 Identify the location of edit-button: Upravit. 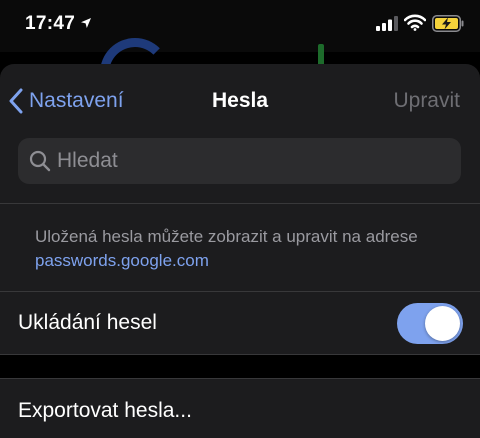
(426, 101).